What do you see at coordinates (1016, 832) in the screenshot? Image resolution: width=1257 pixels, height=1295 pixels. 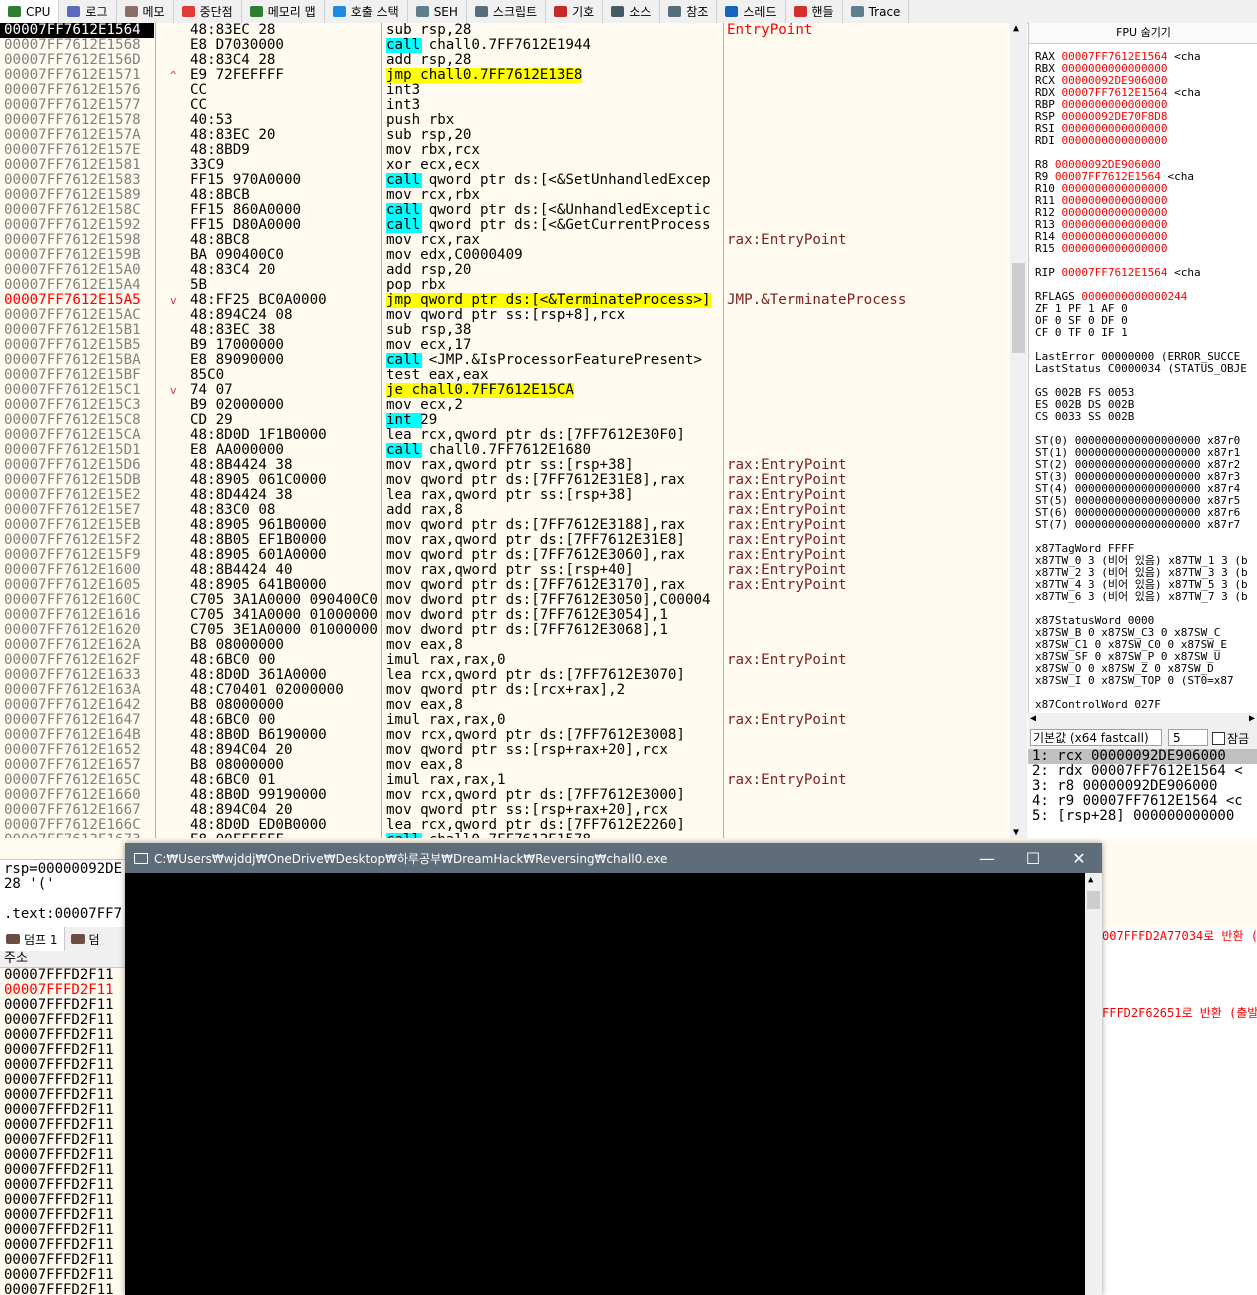 I see `scroll-down-icon: ▼` at bounding box center [1016, 832].